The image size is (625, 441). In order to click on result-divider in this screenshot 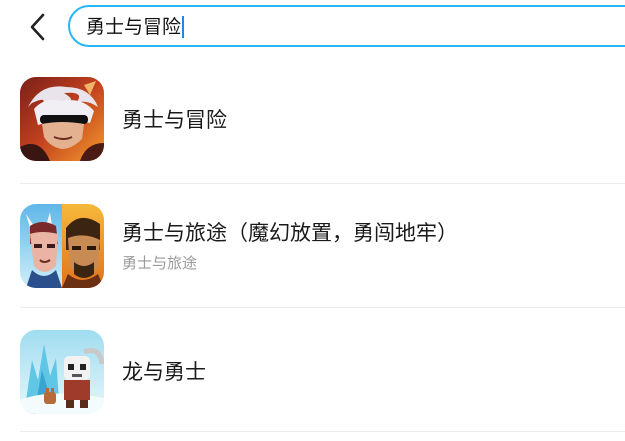, I will do `click(322, 431)`.